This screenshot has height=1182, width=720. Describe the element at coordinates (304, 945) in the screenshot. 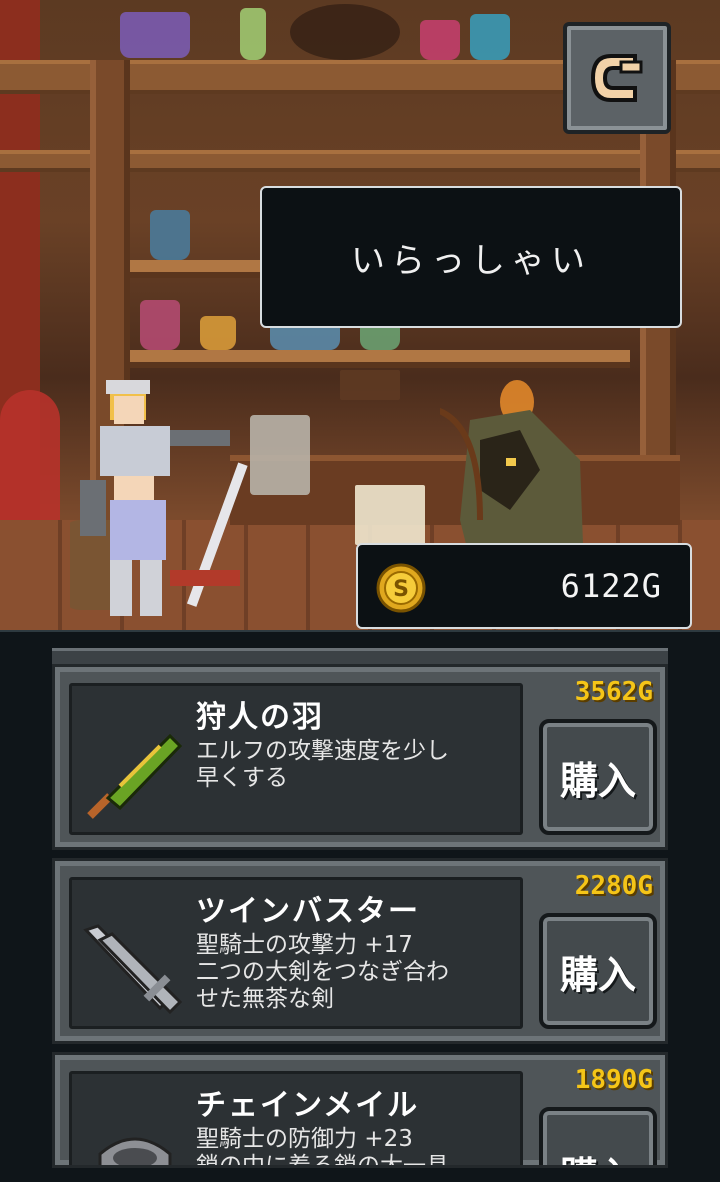

I see `item-desc-line: 聖騎士の攻撃力 +17` at that location.